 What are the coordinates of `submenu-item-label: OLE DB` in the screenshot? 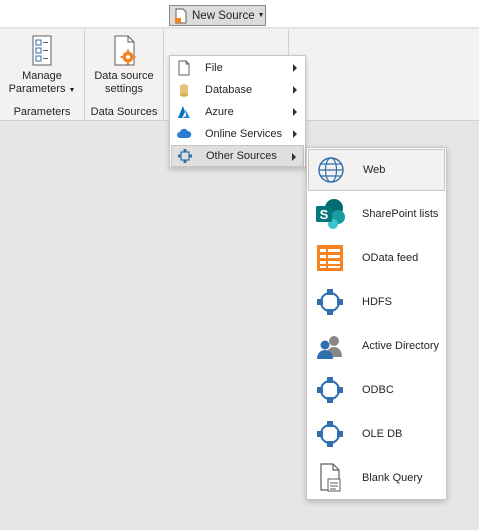 It's located at (382, 434).